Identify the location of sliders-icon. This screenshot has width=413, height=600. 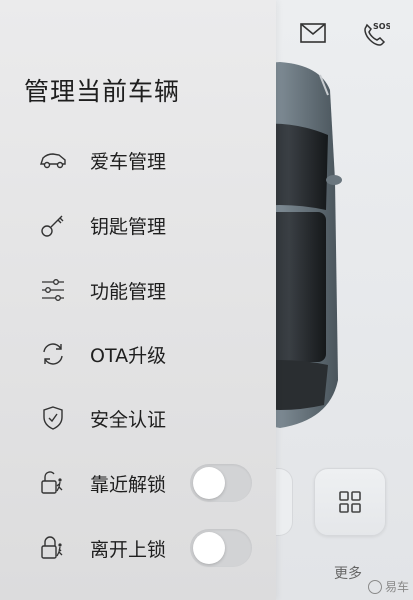
(53, 290).